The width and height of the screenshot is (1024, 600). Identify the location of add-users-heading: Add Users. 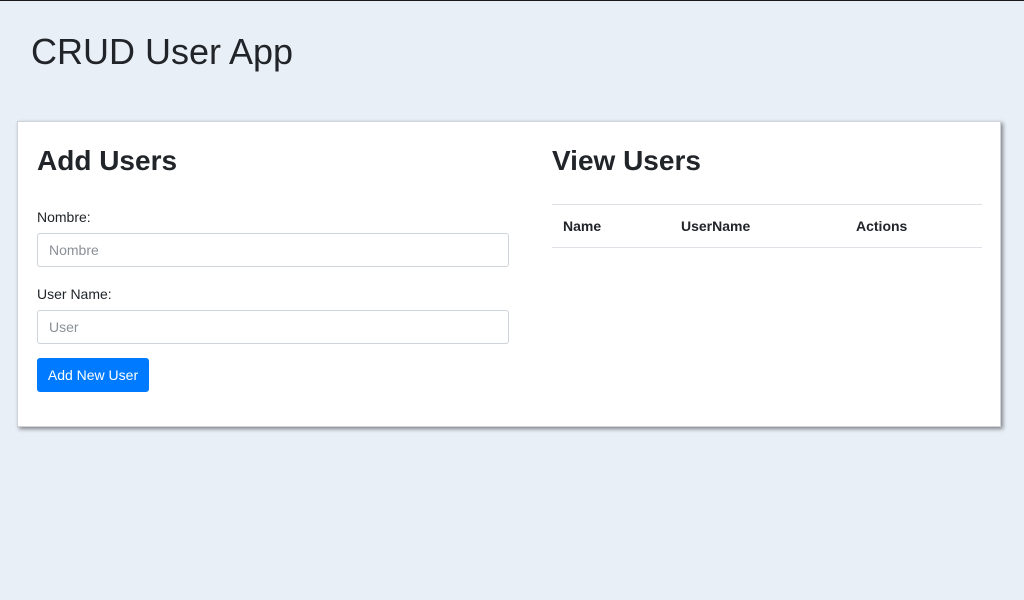
(107, 160).